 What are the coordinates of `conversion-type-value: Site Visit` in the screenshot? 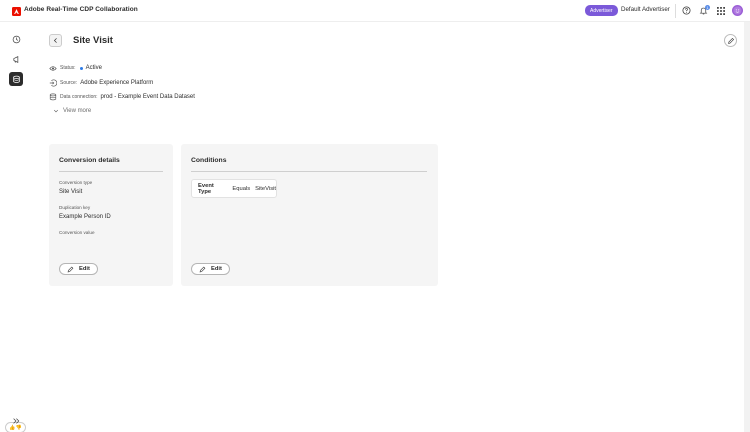 It's located at (71, 192).